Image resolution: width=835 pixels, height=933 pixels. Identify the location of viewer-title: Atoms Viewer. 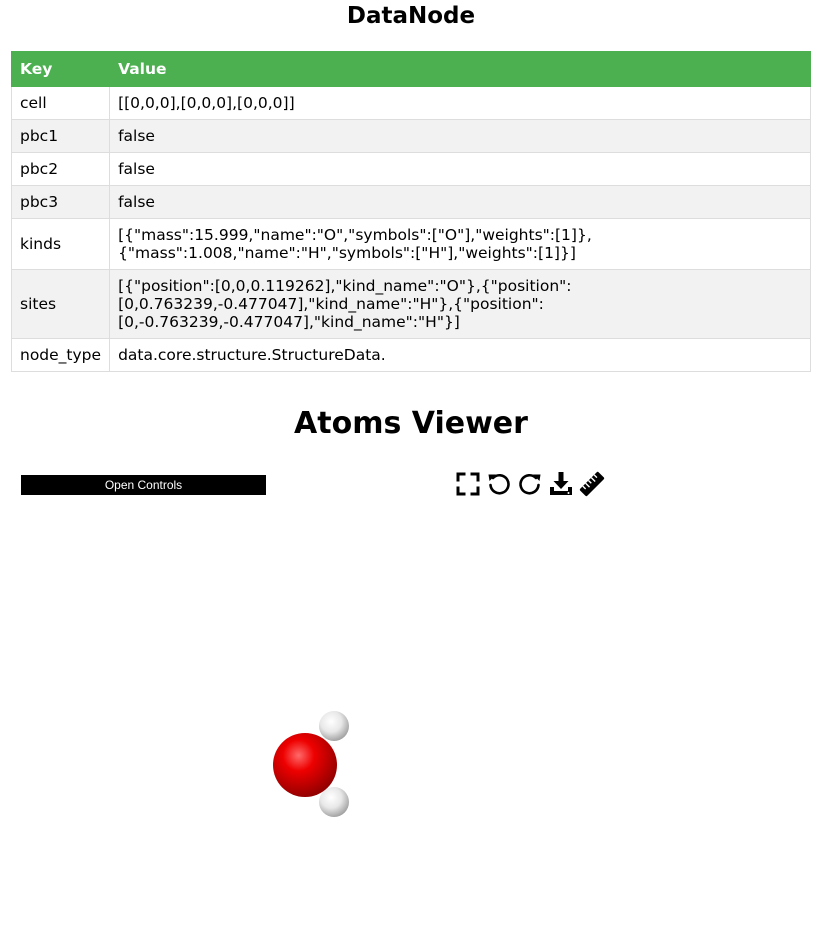
(411, 423).